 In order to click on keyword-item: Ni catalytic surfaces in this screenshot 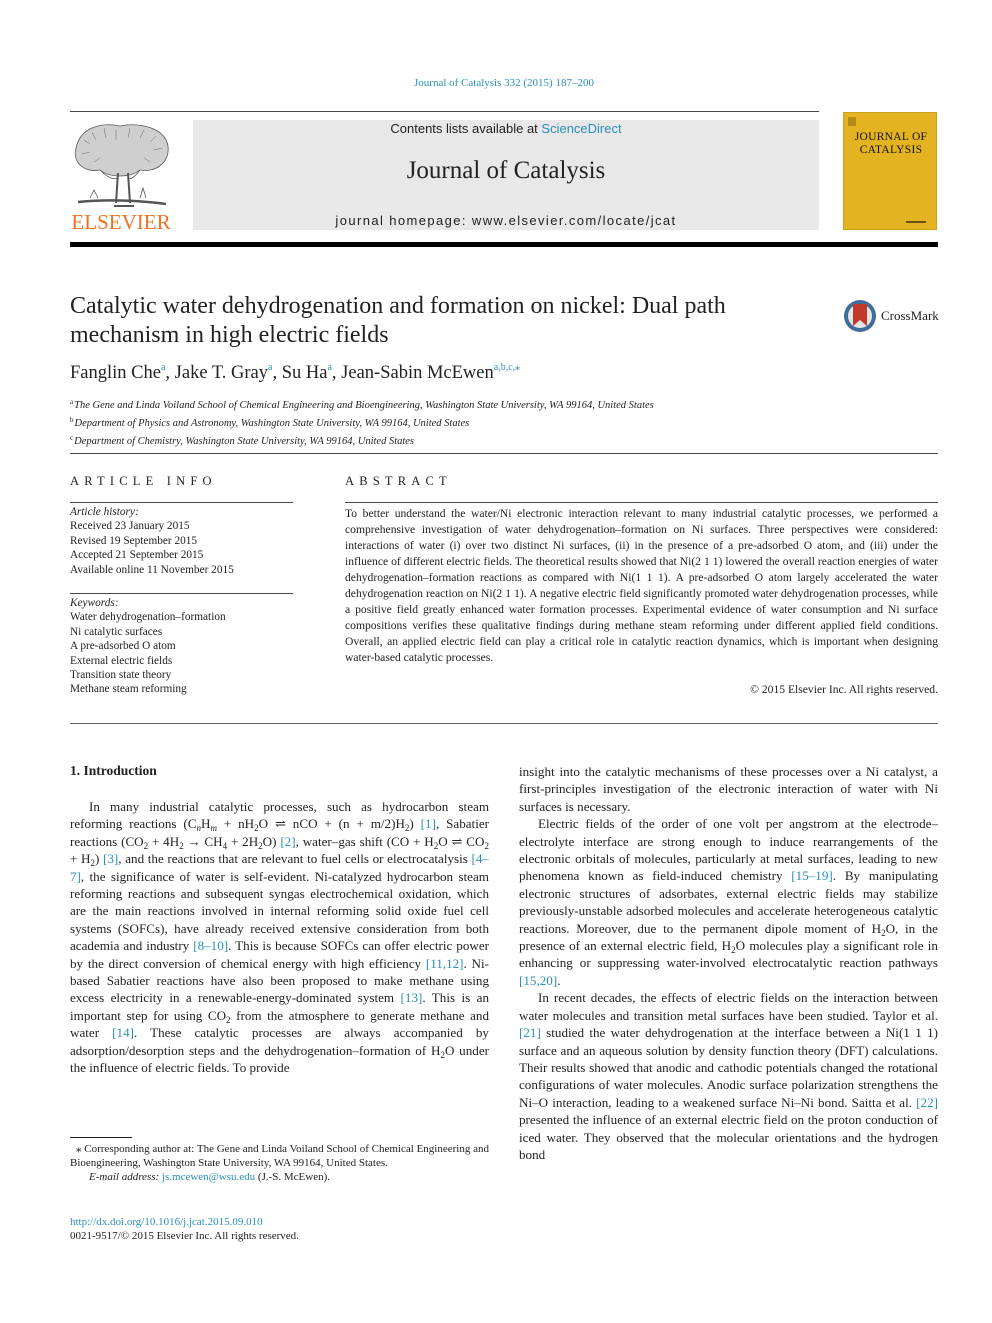, I will do `click(116, 631)`.